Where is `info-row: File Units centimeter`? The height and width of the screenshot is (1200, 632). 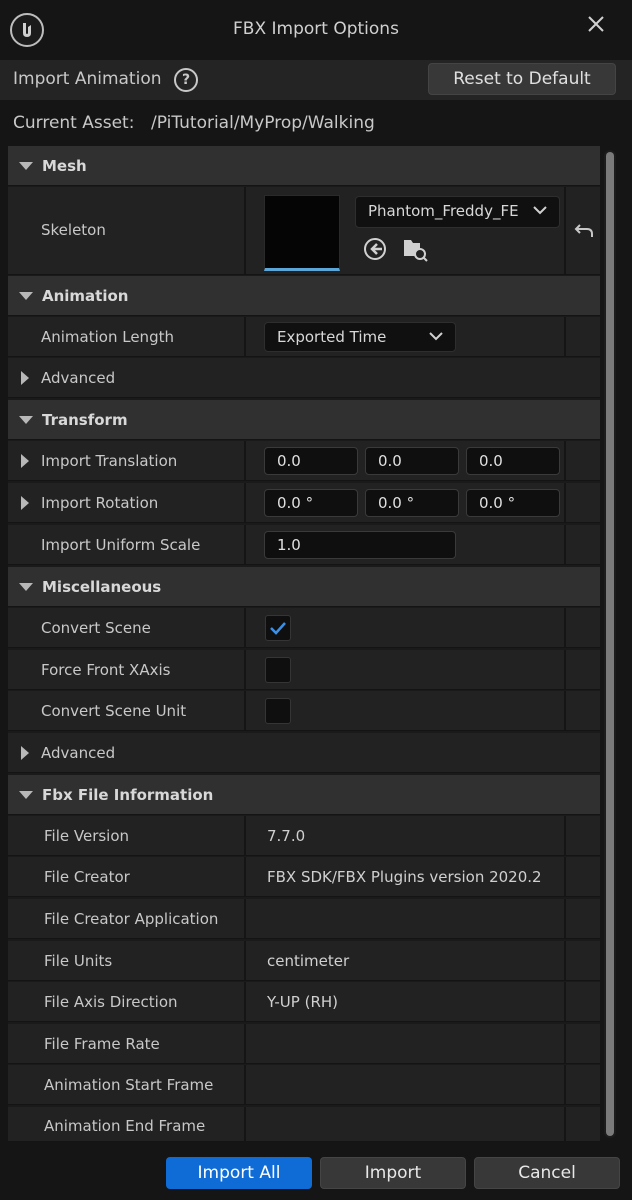 info-row: File Units centimeter is located at coordinates (304, 961).